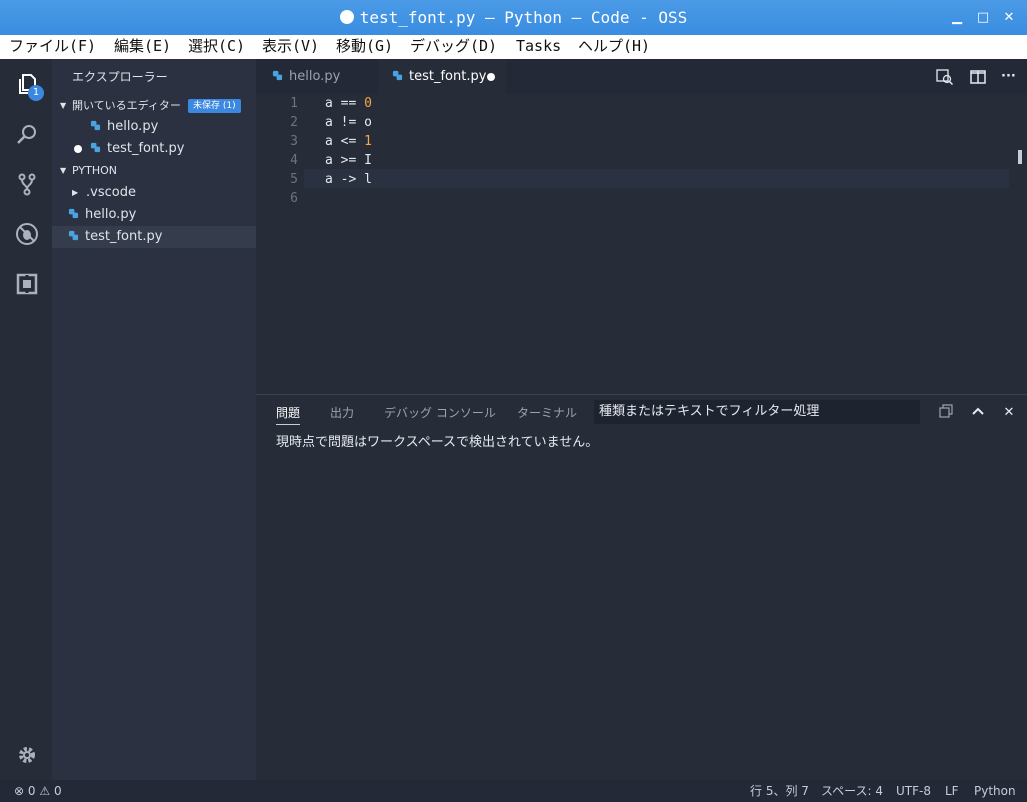 This screenshot has width=1027, height=802. What do you see at coordinates (342, 413) in the screenshot?
I see `tab-output: 出力` at bounding box center [342, 413].